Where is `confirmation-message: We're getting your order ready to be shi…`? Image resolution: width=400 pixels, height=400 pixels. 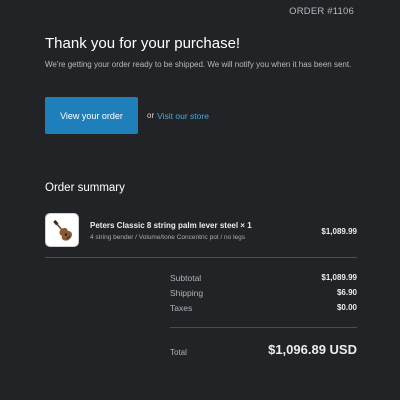 confirmation-message: We're getting your order ready to be shi… is located at coordinates (198, 64).